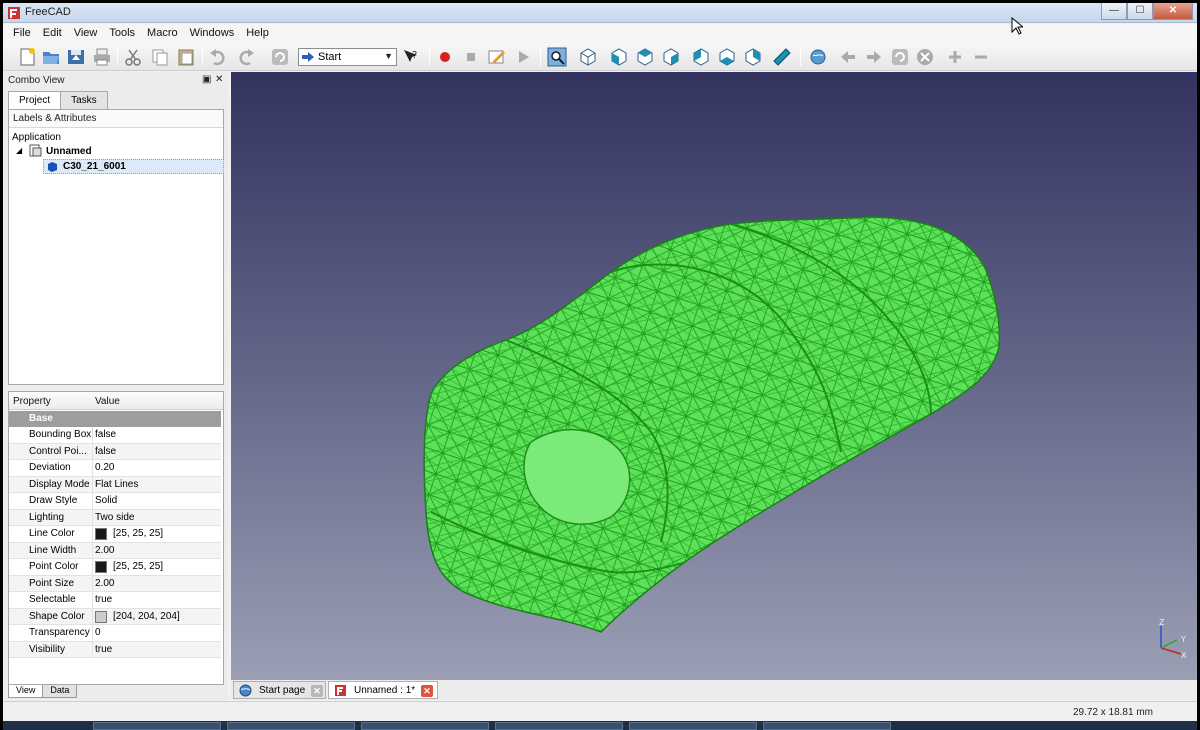  Describe the element at coordinates (411, 57) in the screenshot. I see `whats-this-icon: ?` at that location.